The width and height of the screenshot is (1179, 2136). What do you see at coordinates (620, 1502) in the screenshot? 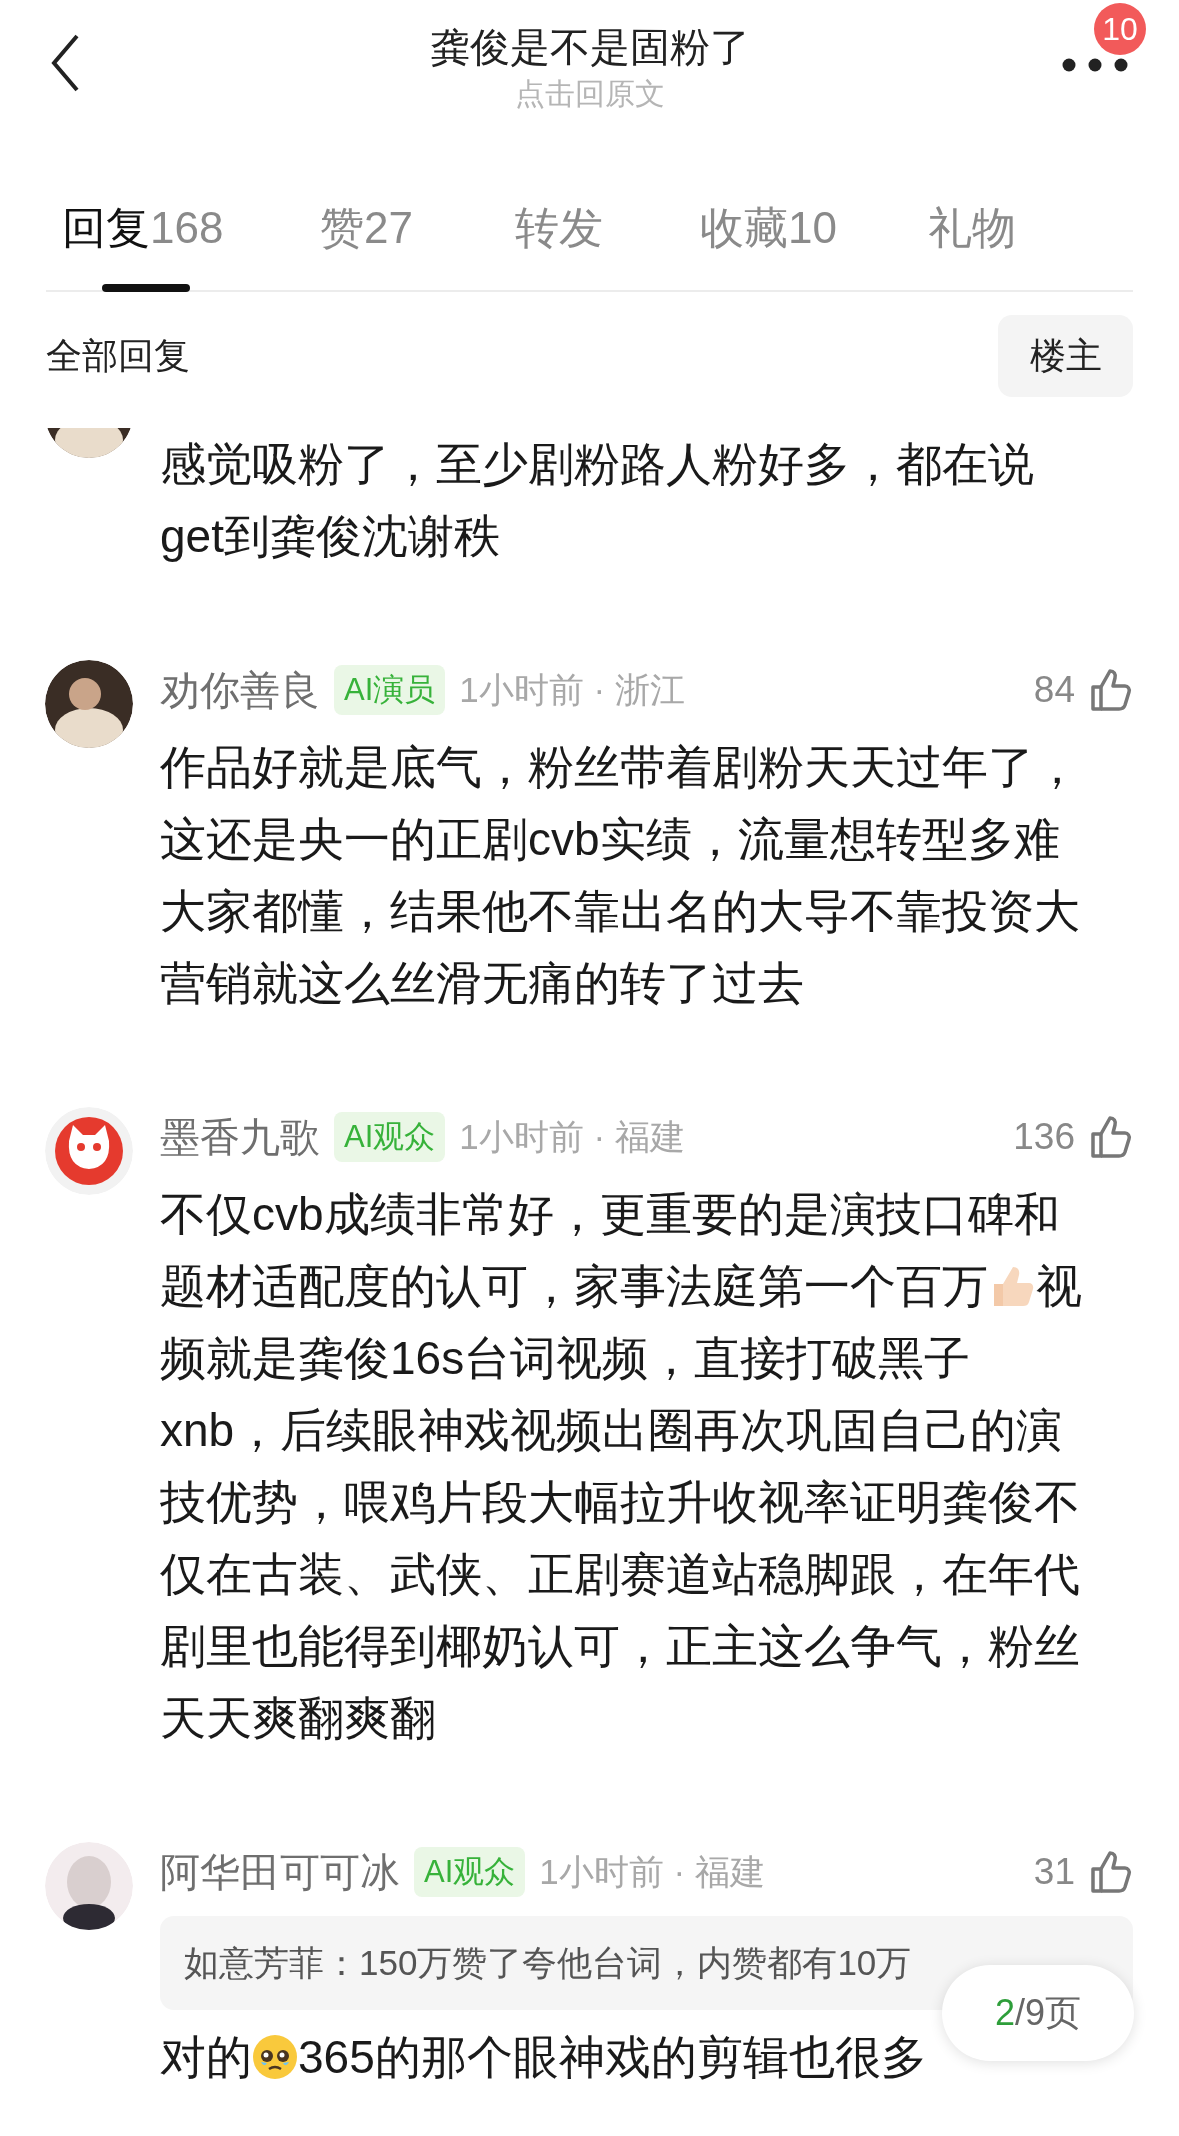
I see `comment-text: 技优势，喂鸡片段大幅拉升收视率证明龚俊不` at bounding box center [620, 1502].